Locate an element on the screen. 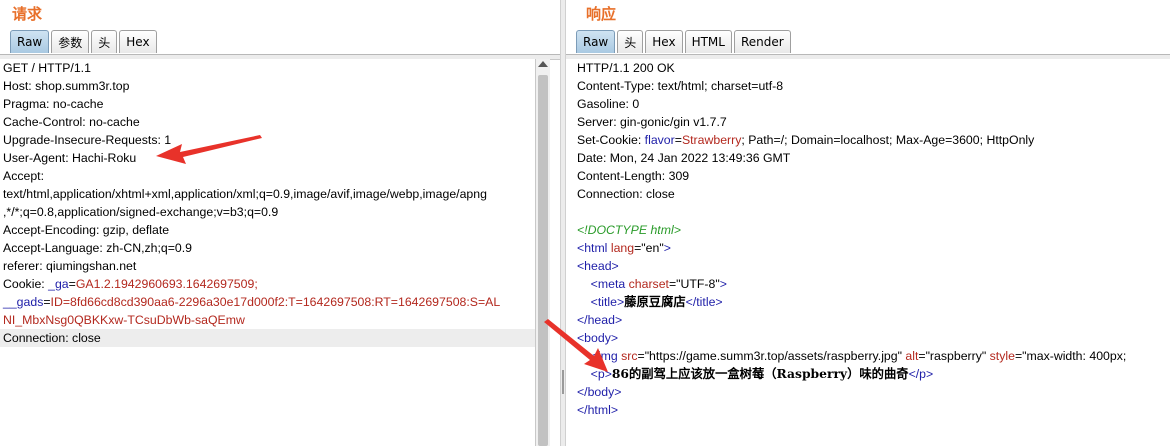 The image size is (1170, 446). tag-open: <p> is located at coordinates (601, 374).